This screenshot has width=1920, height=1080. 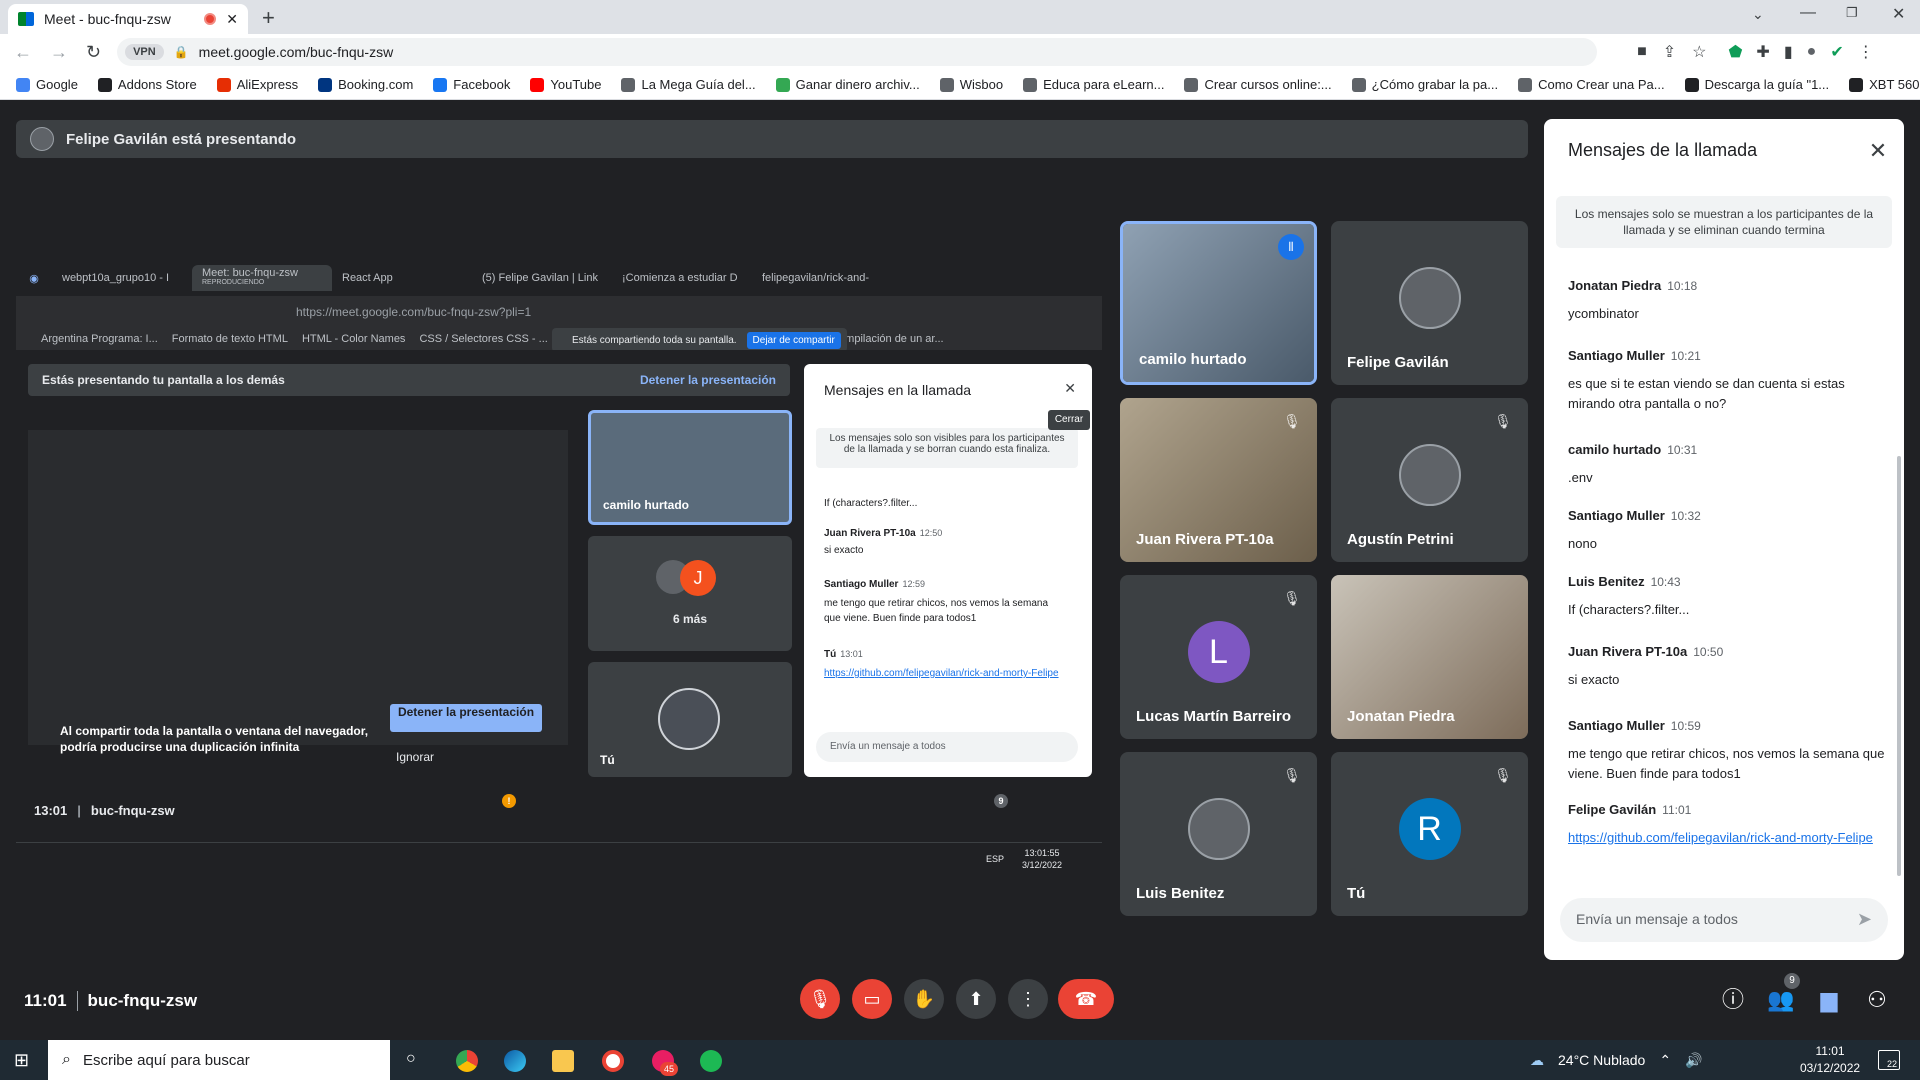 I want to click on shared-tab-label: ¡Comienza a estudiar D, so click(x=680, y=278).